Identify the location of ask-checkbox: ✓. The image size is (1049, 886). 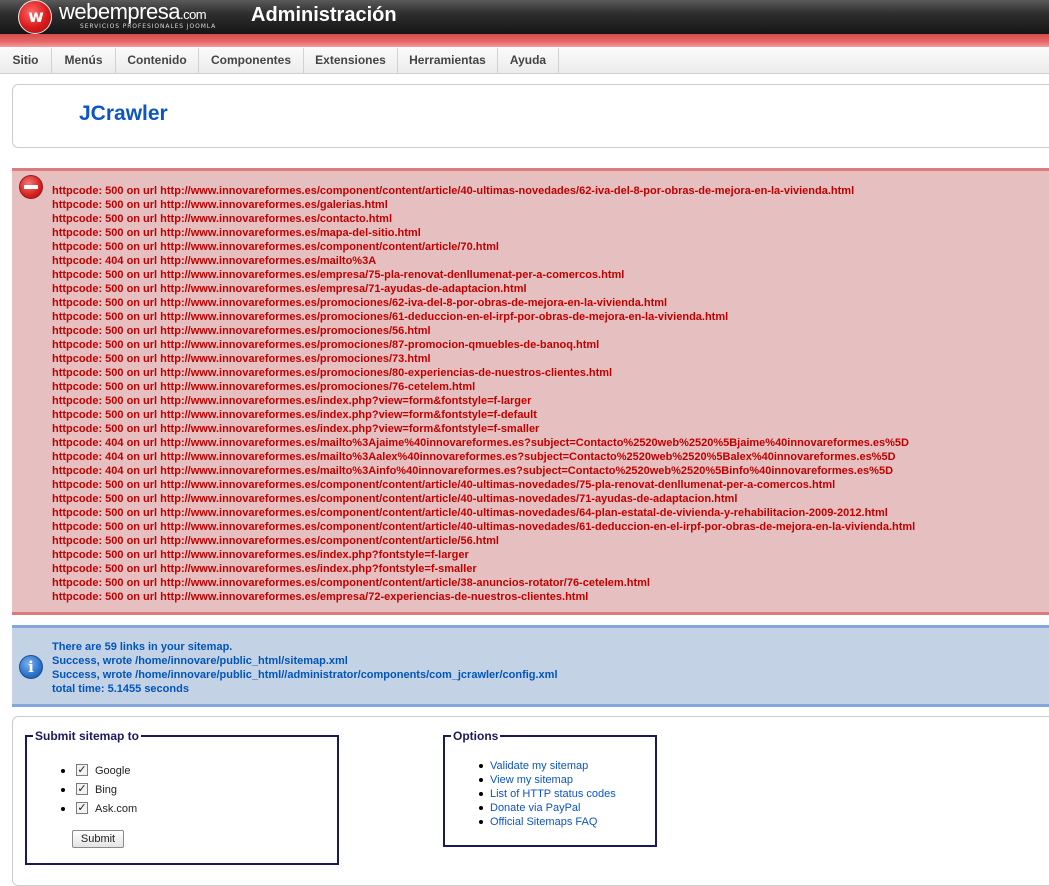
(82, 808).